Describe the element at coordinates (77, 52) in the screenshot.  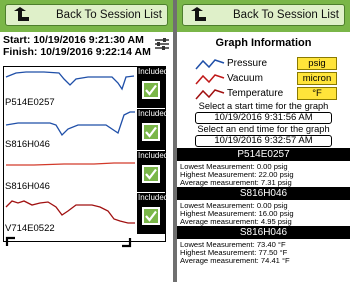
I see `session-finish: Finish: 10/19/2016 9:22:14 AM` at that location.